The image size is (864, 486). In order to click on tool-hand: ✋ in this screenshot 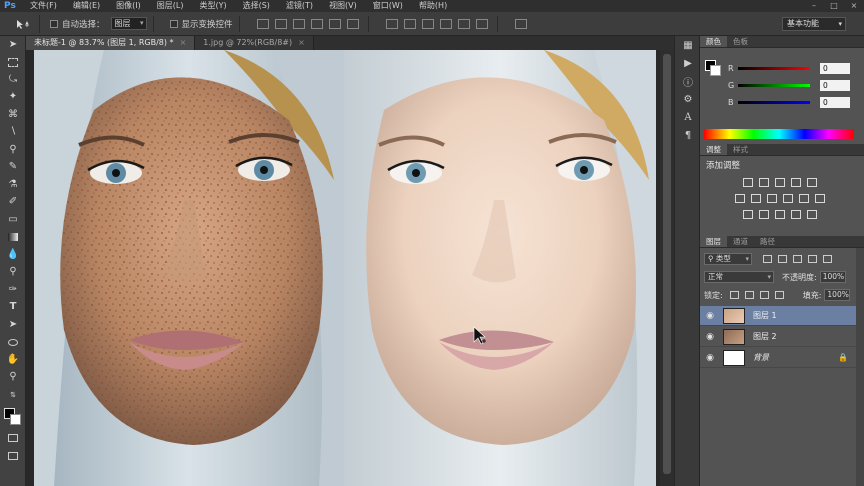, I will do `click(13, 360)`.